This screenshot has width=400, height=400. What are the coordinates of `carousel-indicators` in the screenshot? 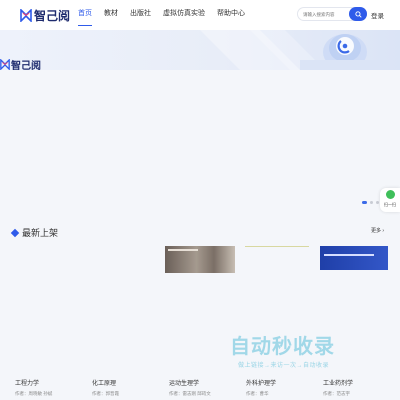 It's located at (370, 202).